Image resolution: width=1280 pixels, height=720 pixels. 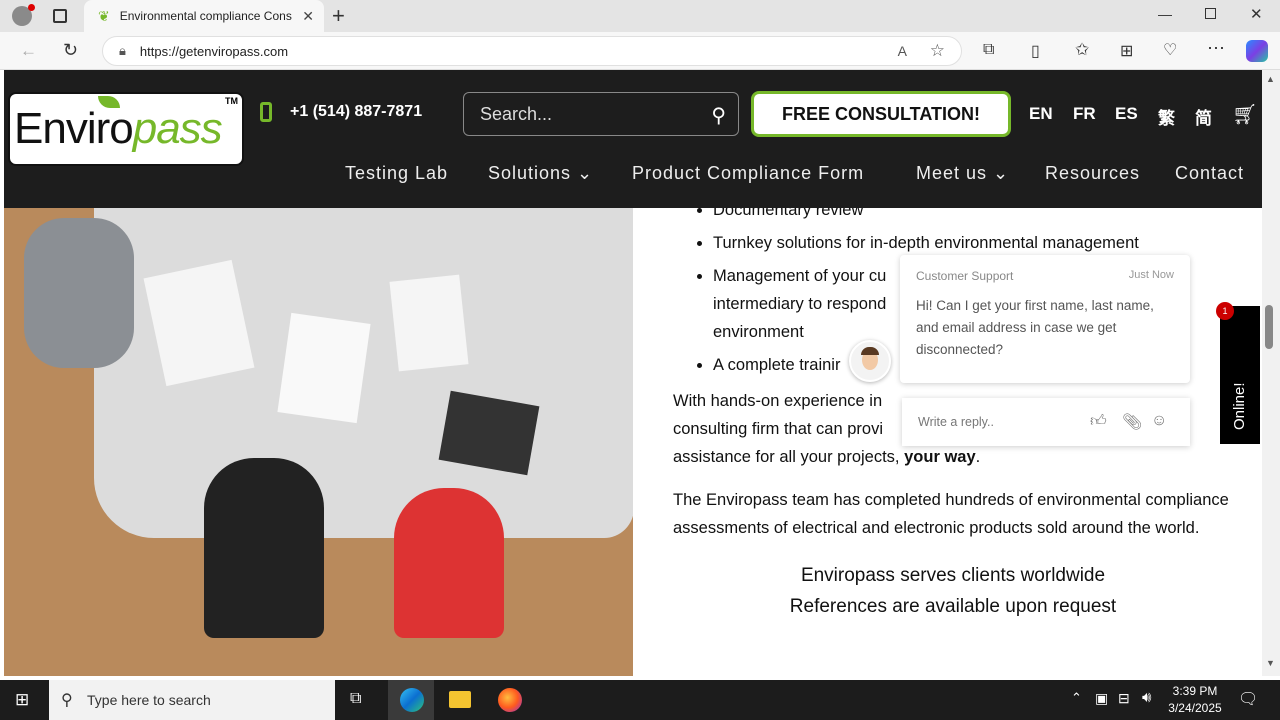 I want to click on nav-resources: Resources, so click(x=1092, y=173).